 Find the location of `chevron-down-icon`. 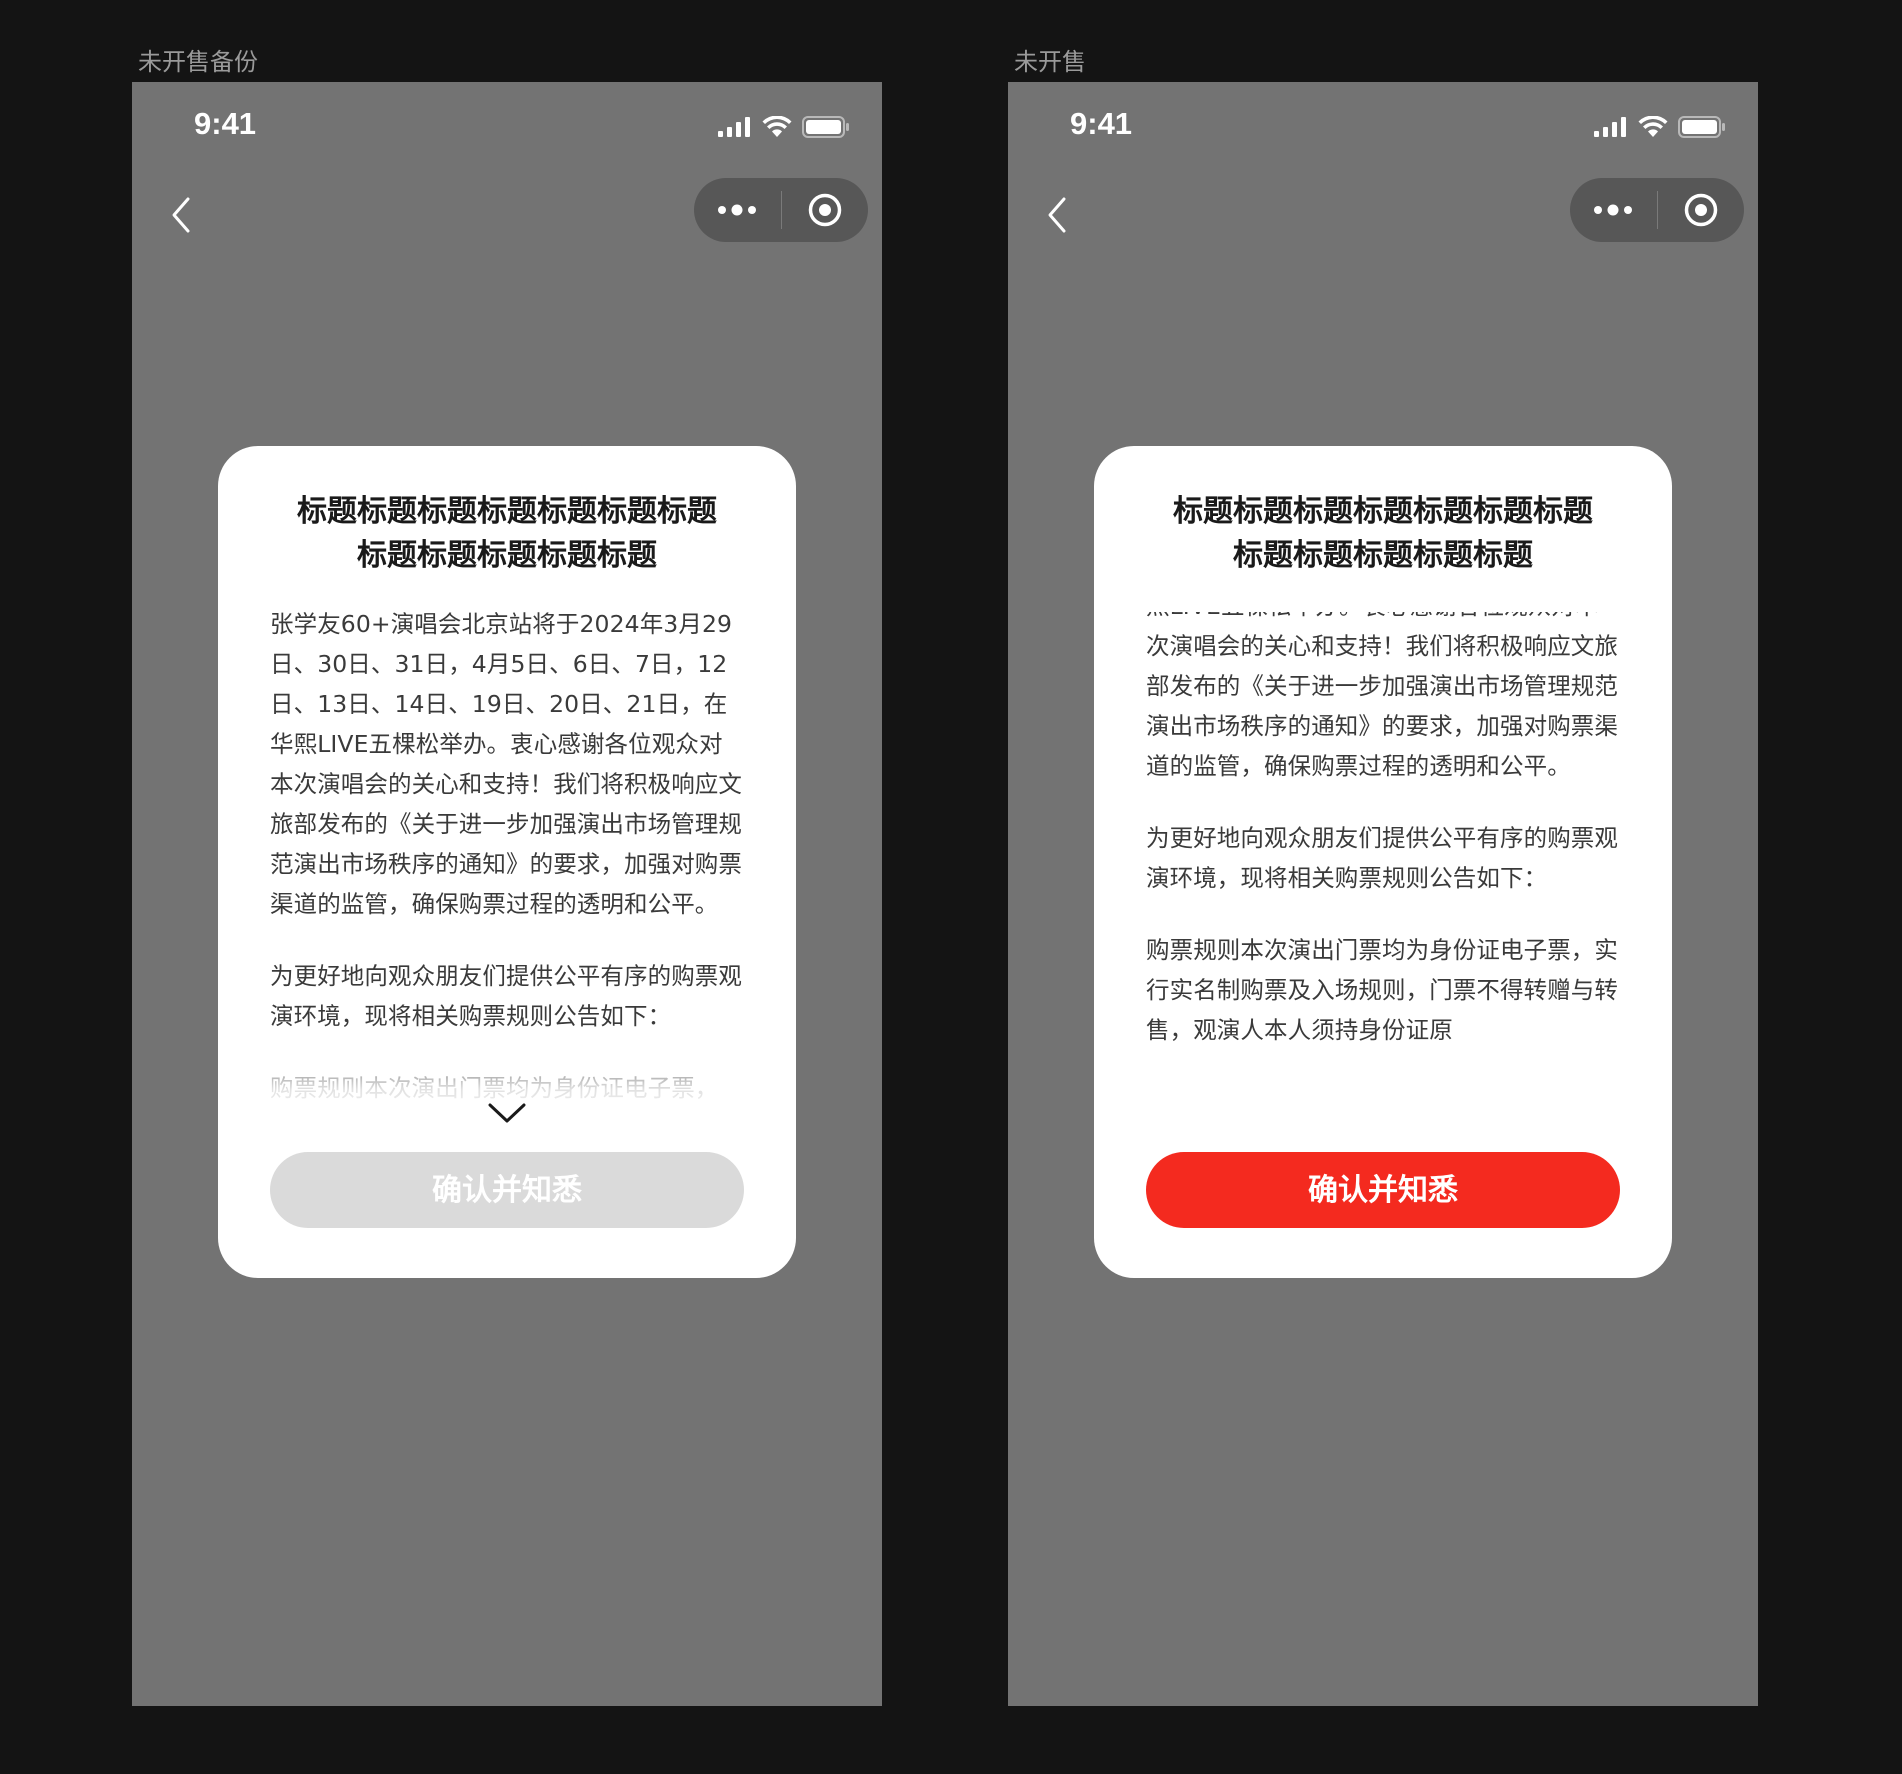

chevron-down-icon is located at coordinates (507, 1113).